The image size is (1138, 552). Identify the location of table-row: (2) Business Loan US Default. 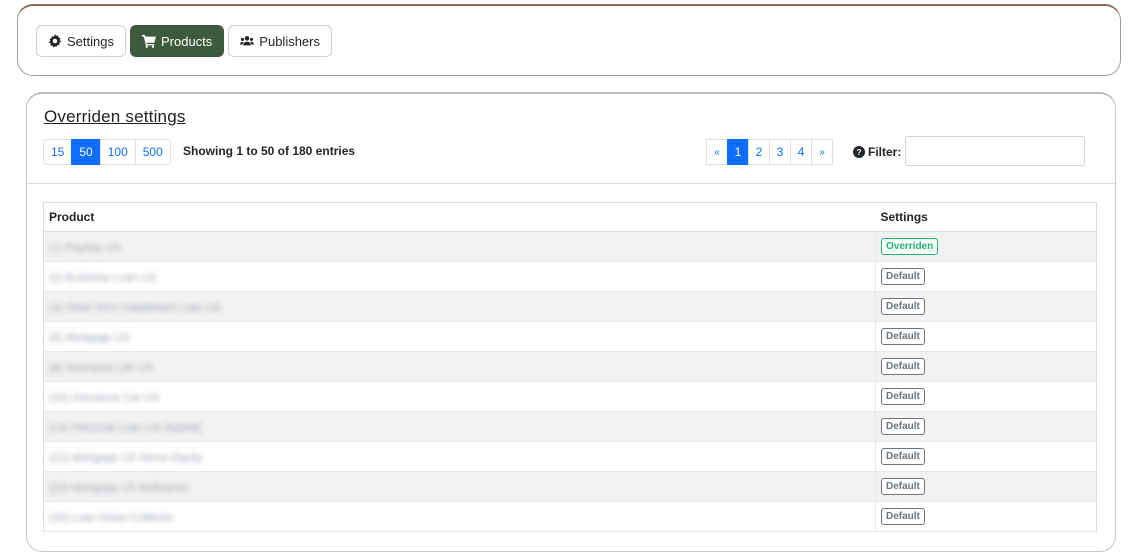
(570, 276).